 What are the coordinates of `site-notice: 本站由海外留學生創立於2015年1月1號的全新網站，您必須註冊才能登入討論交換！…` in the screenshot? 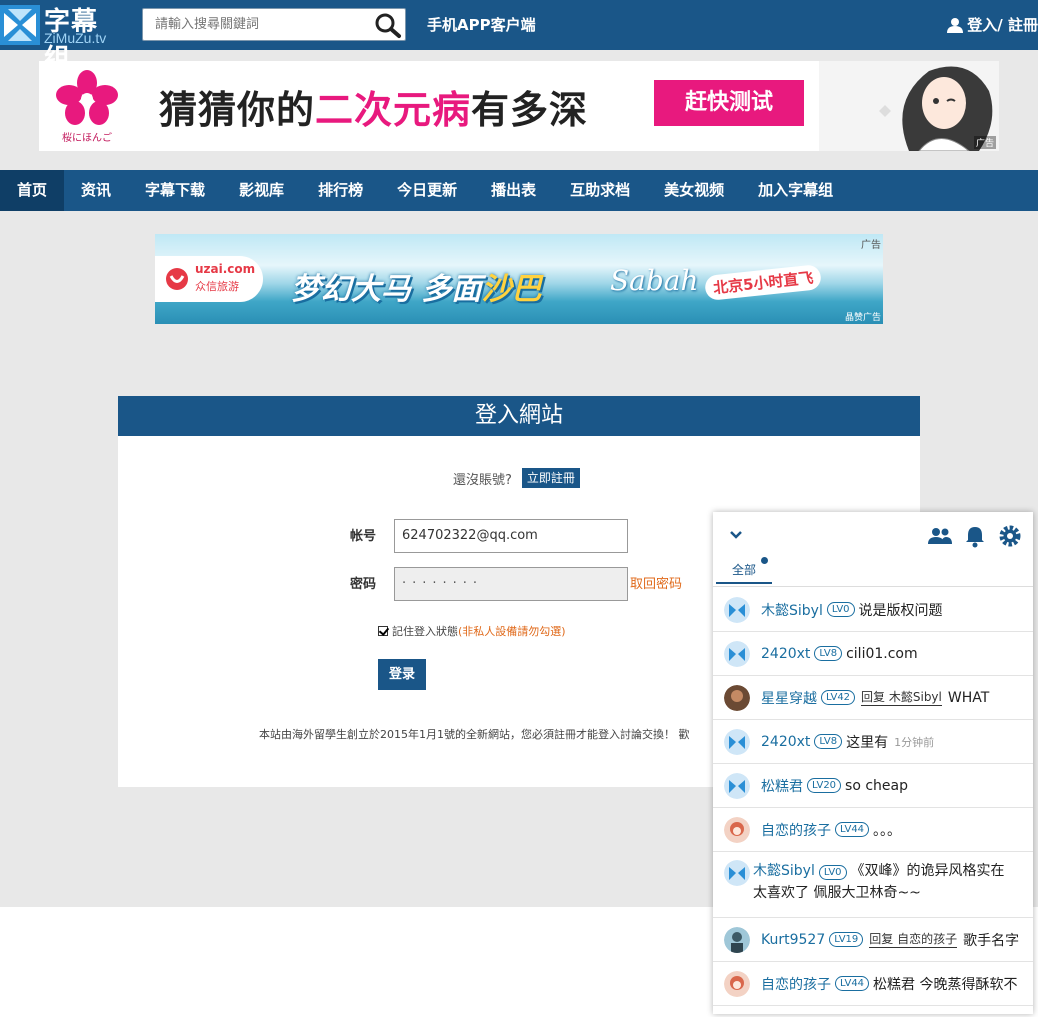 It's located at (474, 734).